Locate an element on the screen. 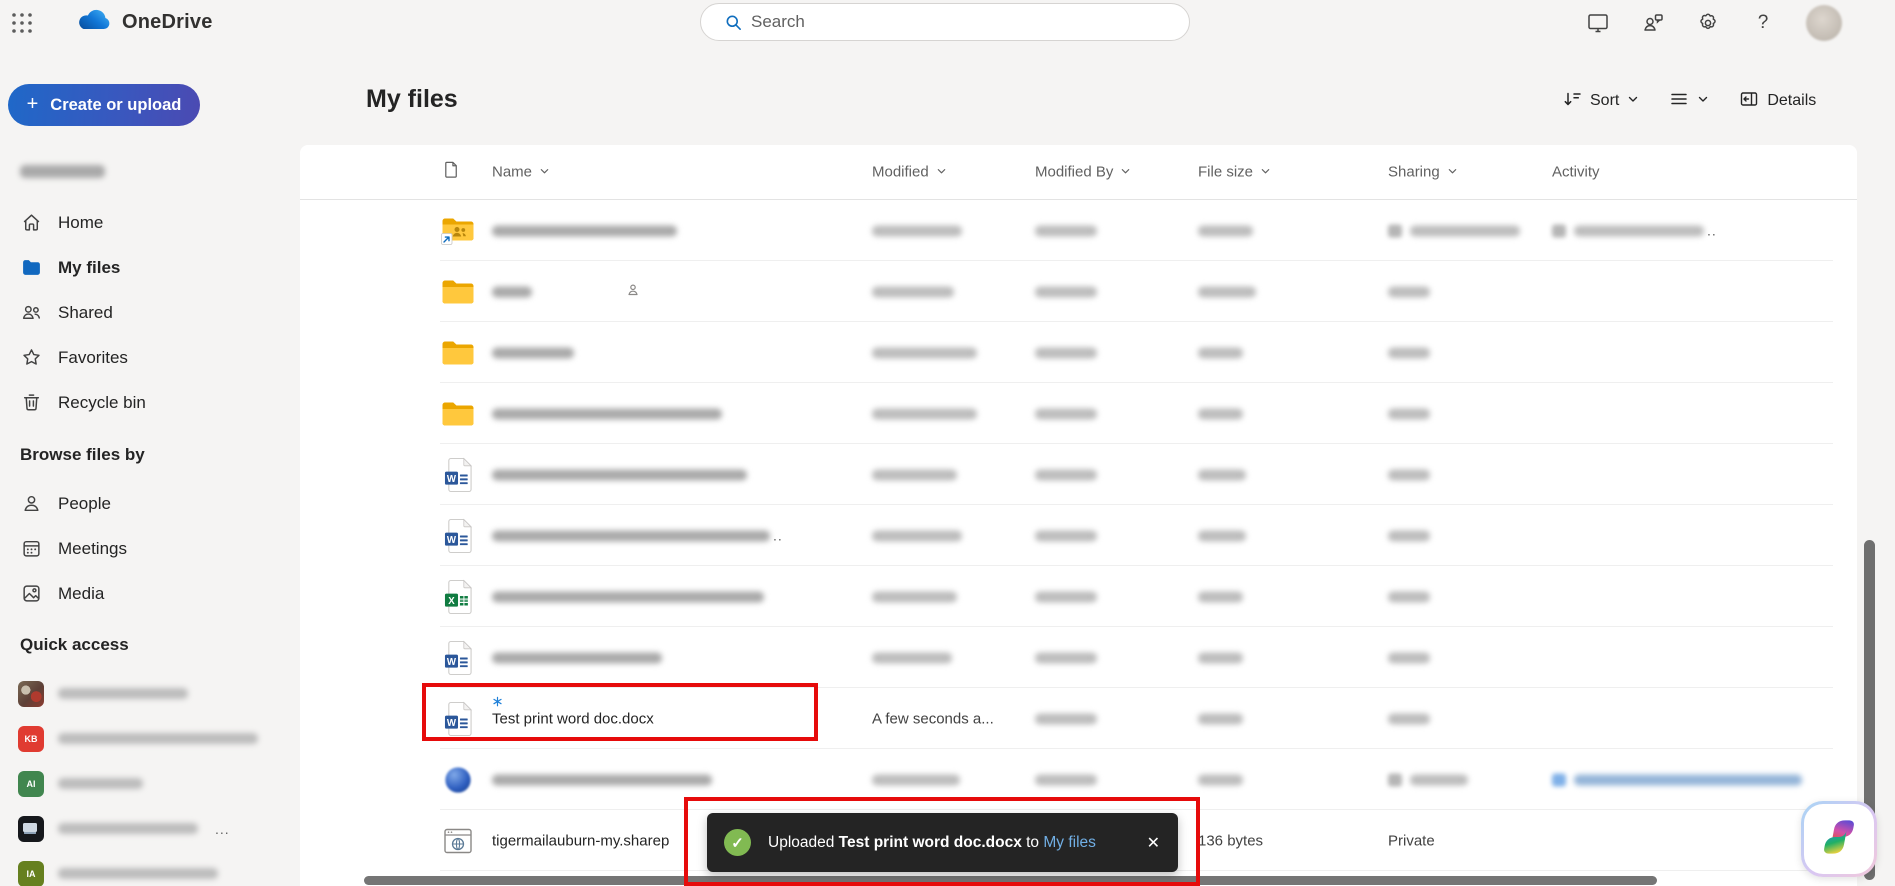 The height and width of the screenshot is (886, 1895). svg-text: X is located at coordinates (451, 600).